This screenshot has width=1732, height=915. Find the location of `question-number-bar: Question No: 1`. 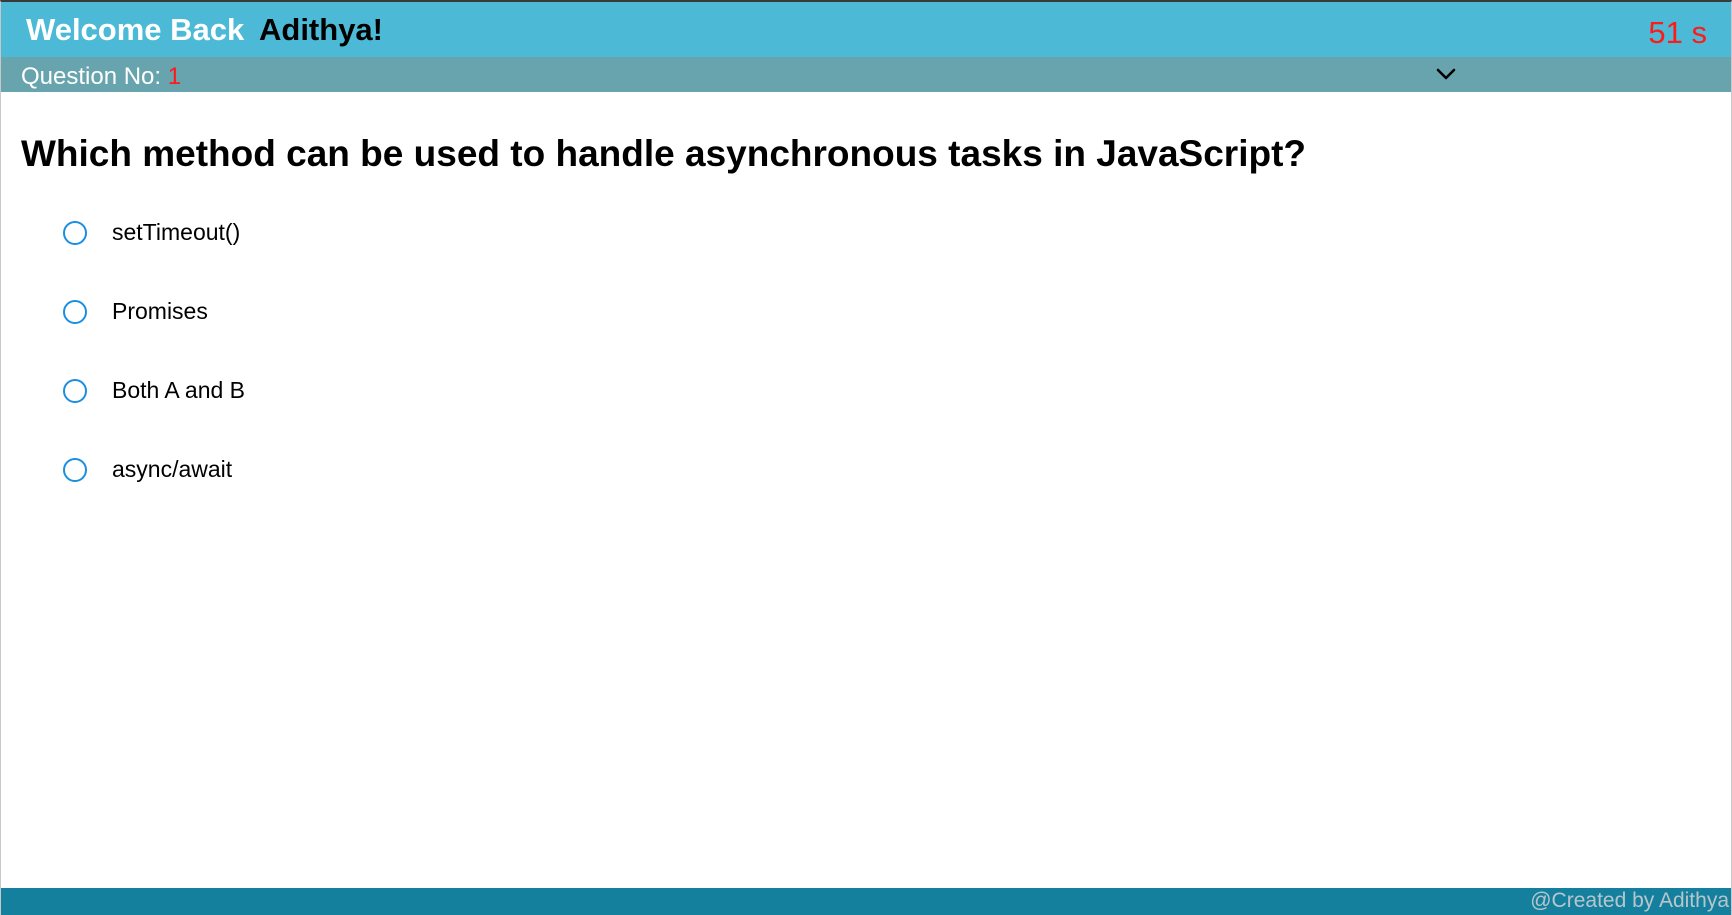

question-number-bar: Question No: 1 is located at coordinates (866, 74).